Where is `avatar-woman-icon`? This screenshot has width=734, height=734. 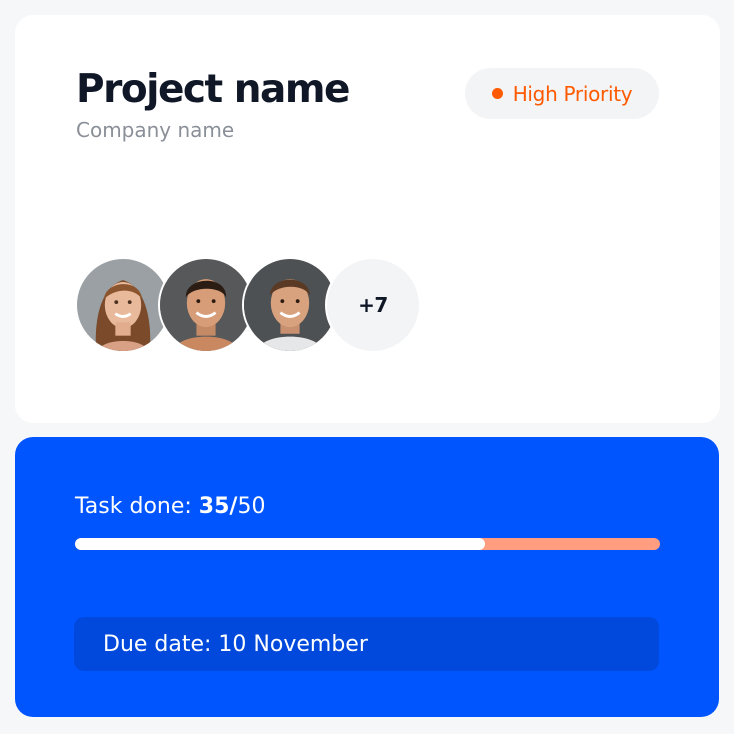 avatar-woman-icon is located at coordinates (123, 305).